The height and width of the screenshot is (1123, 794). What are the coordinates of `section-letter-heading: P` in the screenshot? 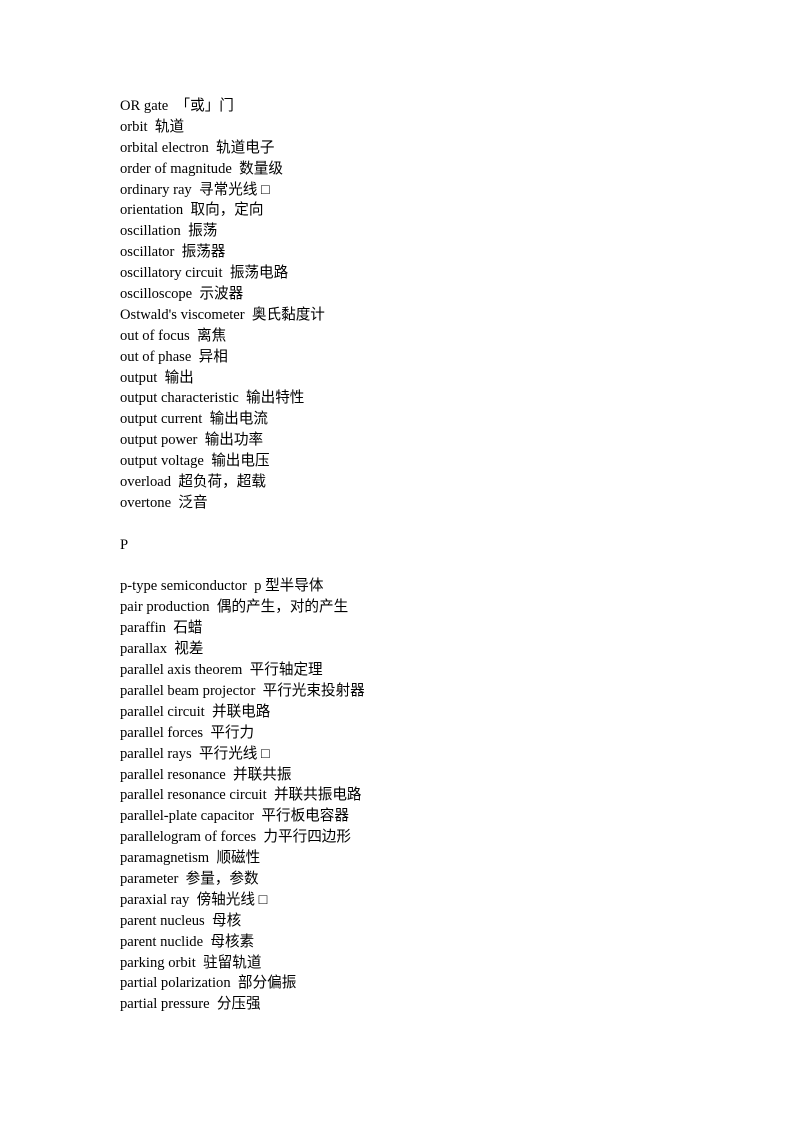 It's located at (124, 544).